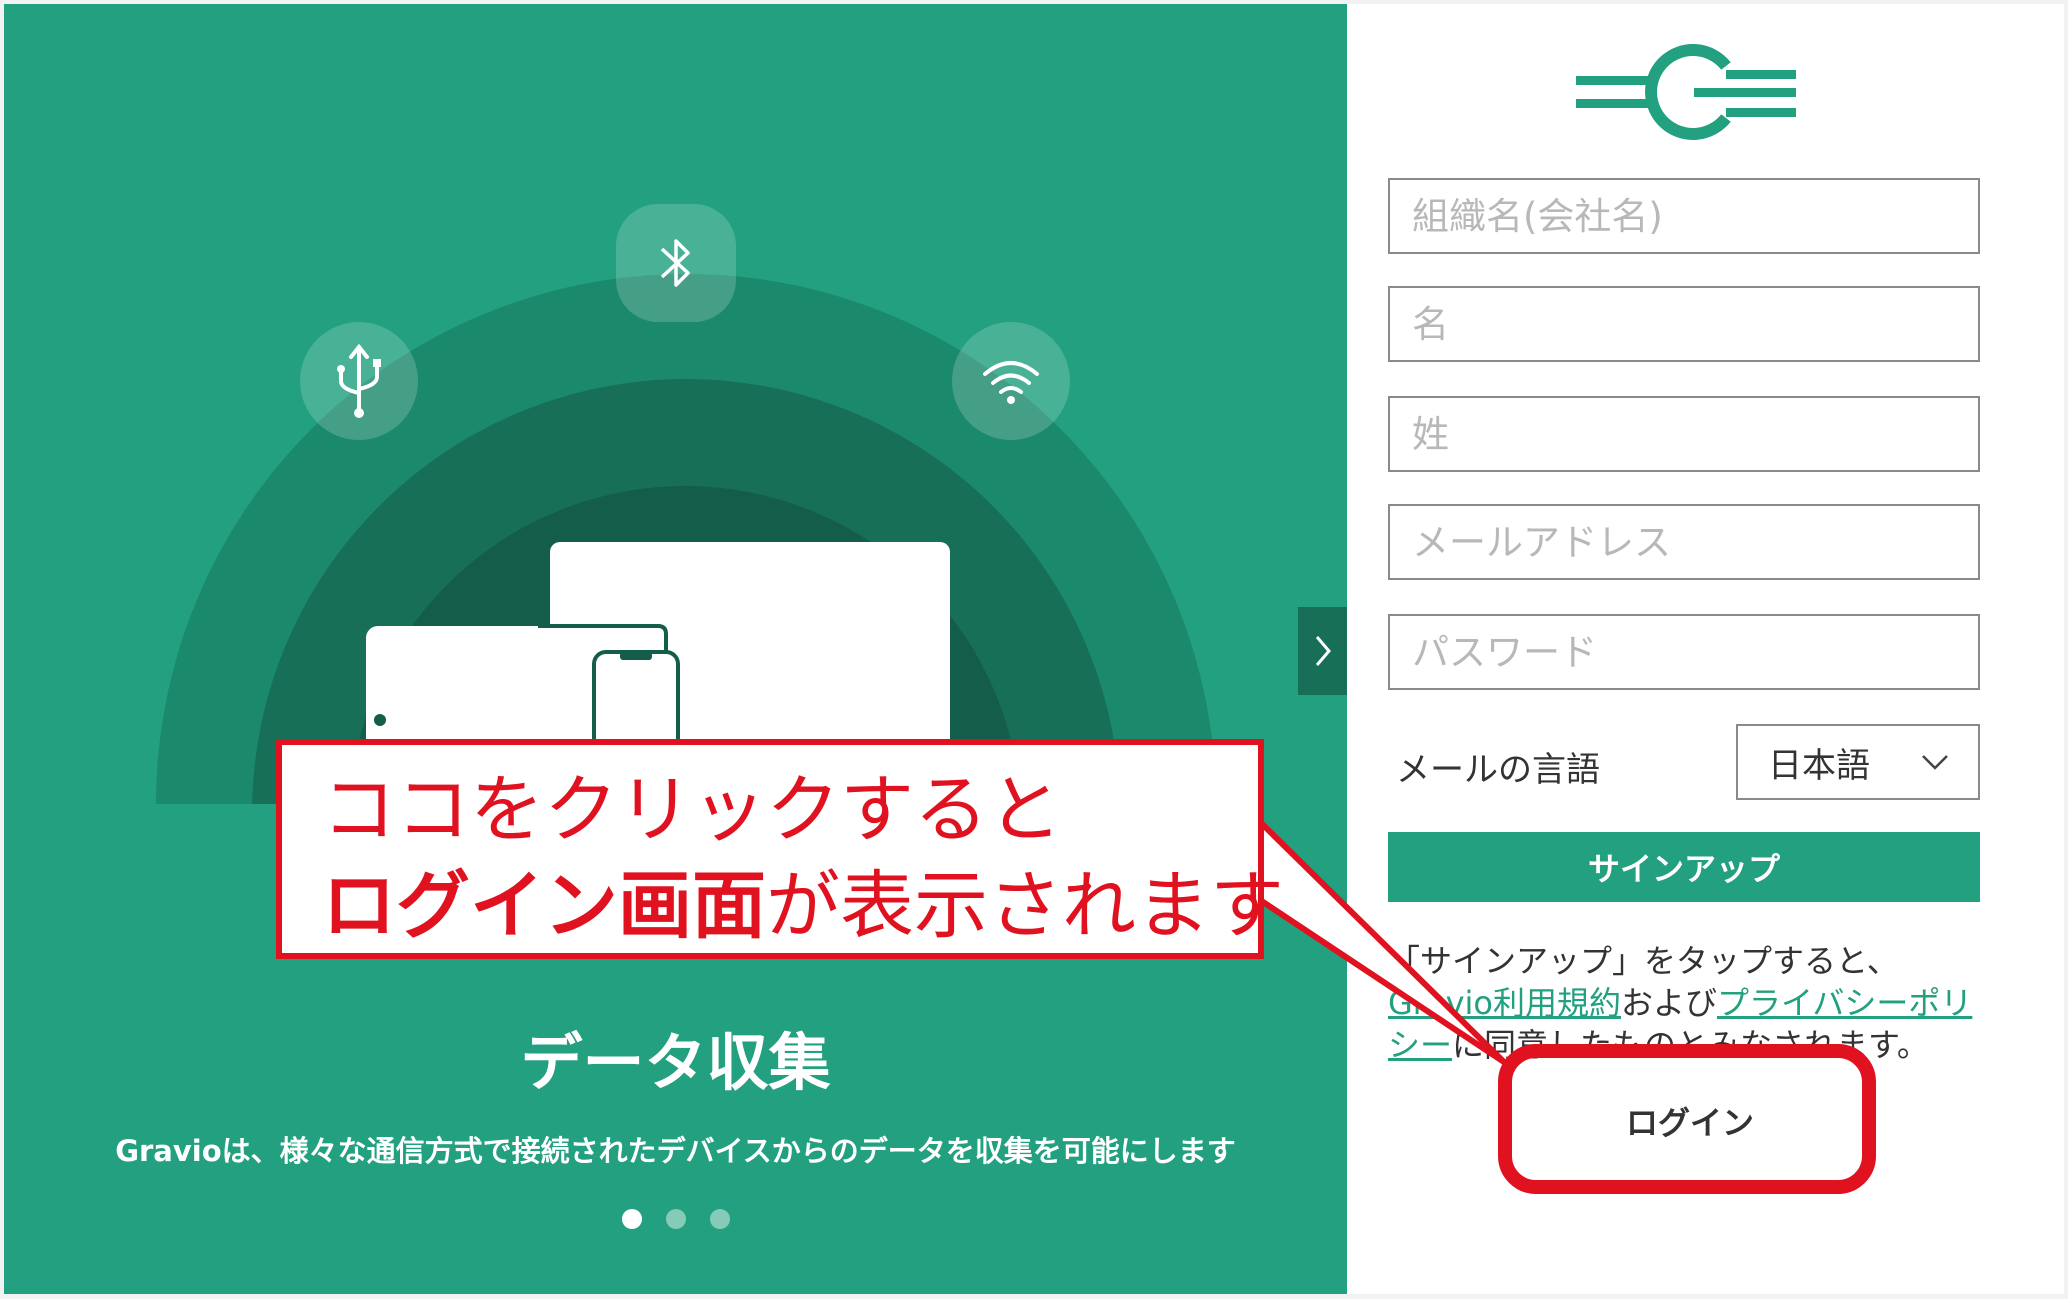  Describe the element at coordinates (803, 858) in the screenshot. I see `annotation-text: ココをクリックすると ログイン画面が表示されます` at that location.